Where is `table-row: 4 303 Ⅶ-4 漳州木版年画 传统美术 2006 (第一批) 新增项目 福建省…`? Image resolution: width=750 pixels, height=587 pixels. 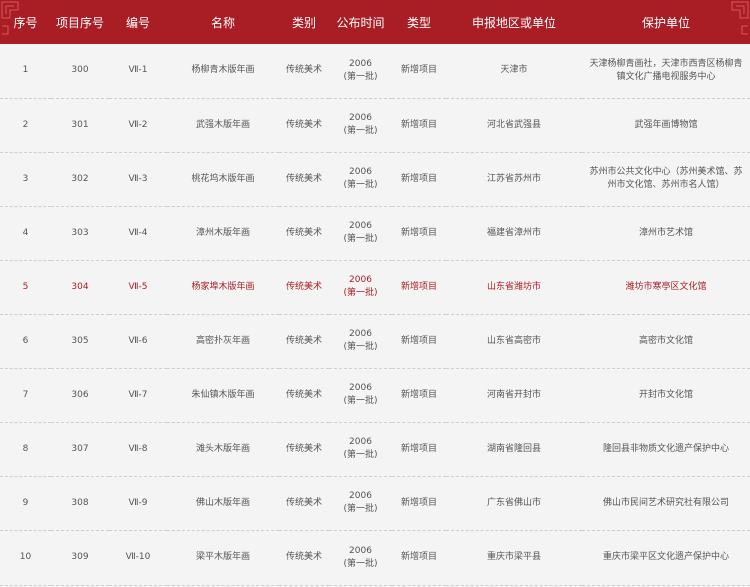
table-row: 4 303 Ⅶ-4 漳州木版年画 传统美术 2006 (第一批) 新增项目 福建省… is located at coordinates (375, 233).